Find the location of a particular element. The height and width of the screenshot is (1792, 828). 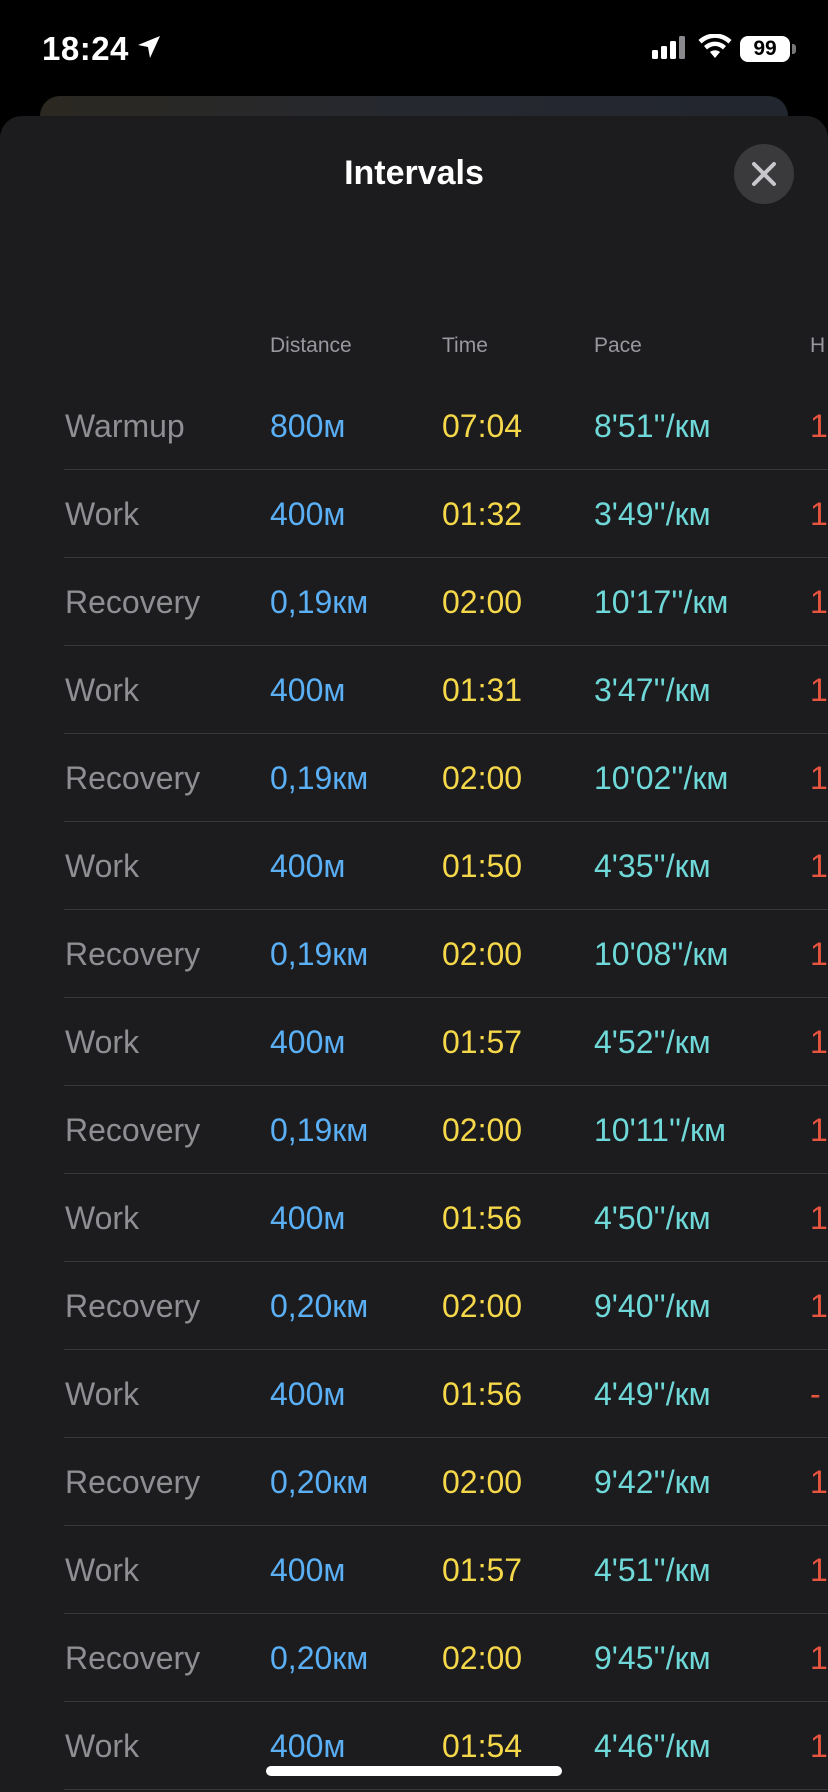

interval-pace: 10'17''/км is located at coordinates (661, 602).